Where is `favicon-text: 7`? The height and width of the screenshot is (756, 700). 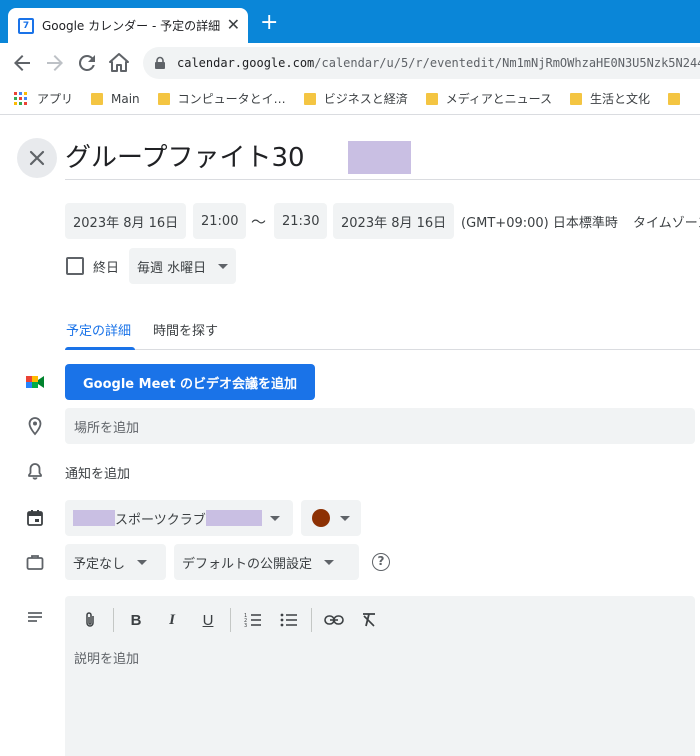
favicon-text: 7 is located at coordinates (26, 25).